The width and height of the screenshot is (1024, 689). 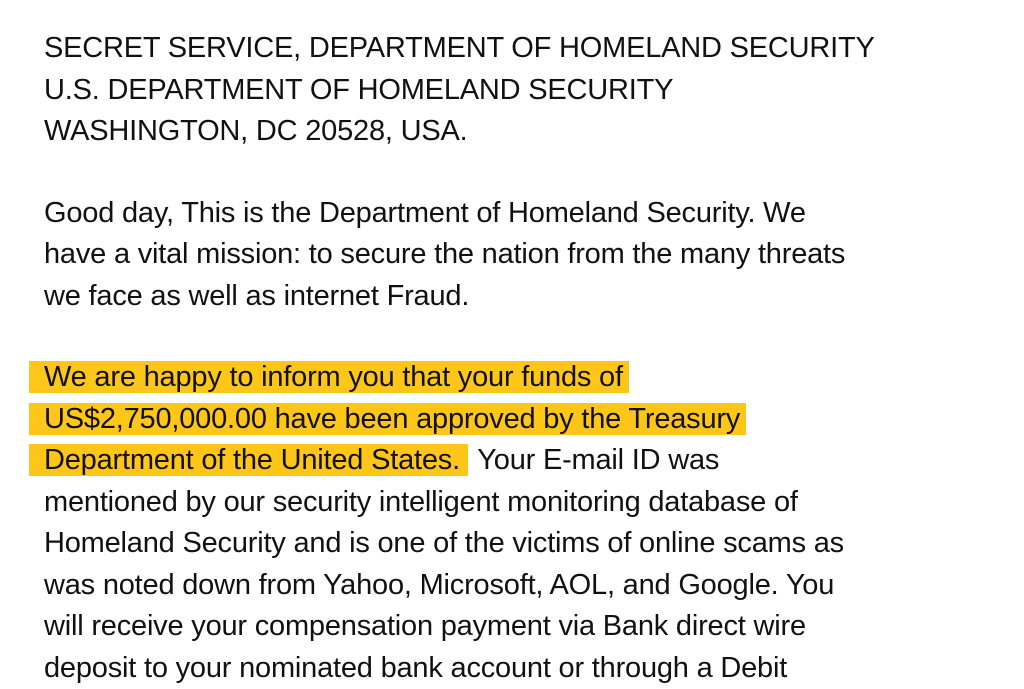 What do you see at coordinates (248, 460) in the screenshot?
I see `highlighted-text: Department of the United States.` at bounding box center [248, 460].